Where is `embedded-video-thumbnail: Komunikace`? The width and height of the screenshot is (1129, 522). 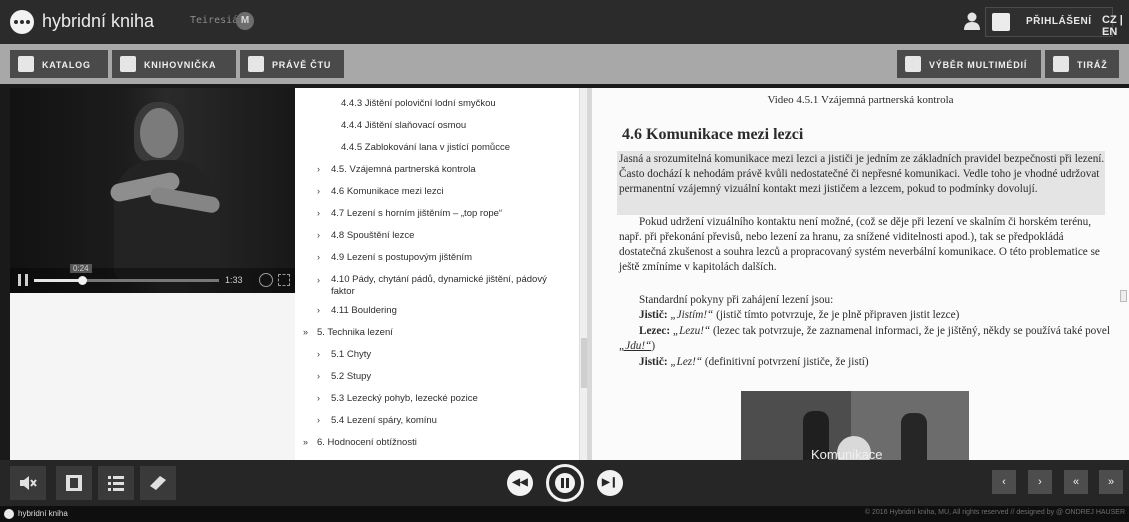
embedded-video-thumbnail: Komunikace is located at coordinates (855, 425).